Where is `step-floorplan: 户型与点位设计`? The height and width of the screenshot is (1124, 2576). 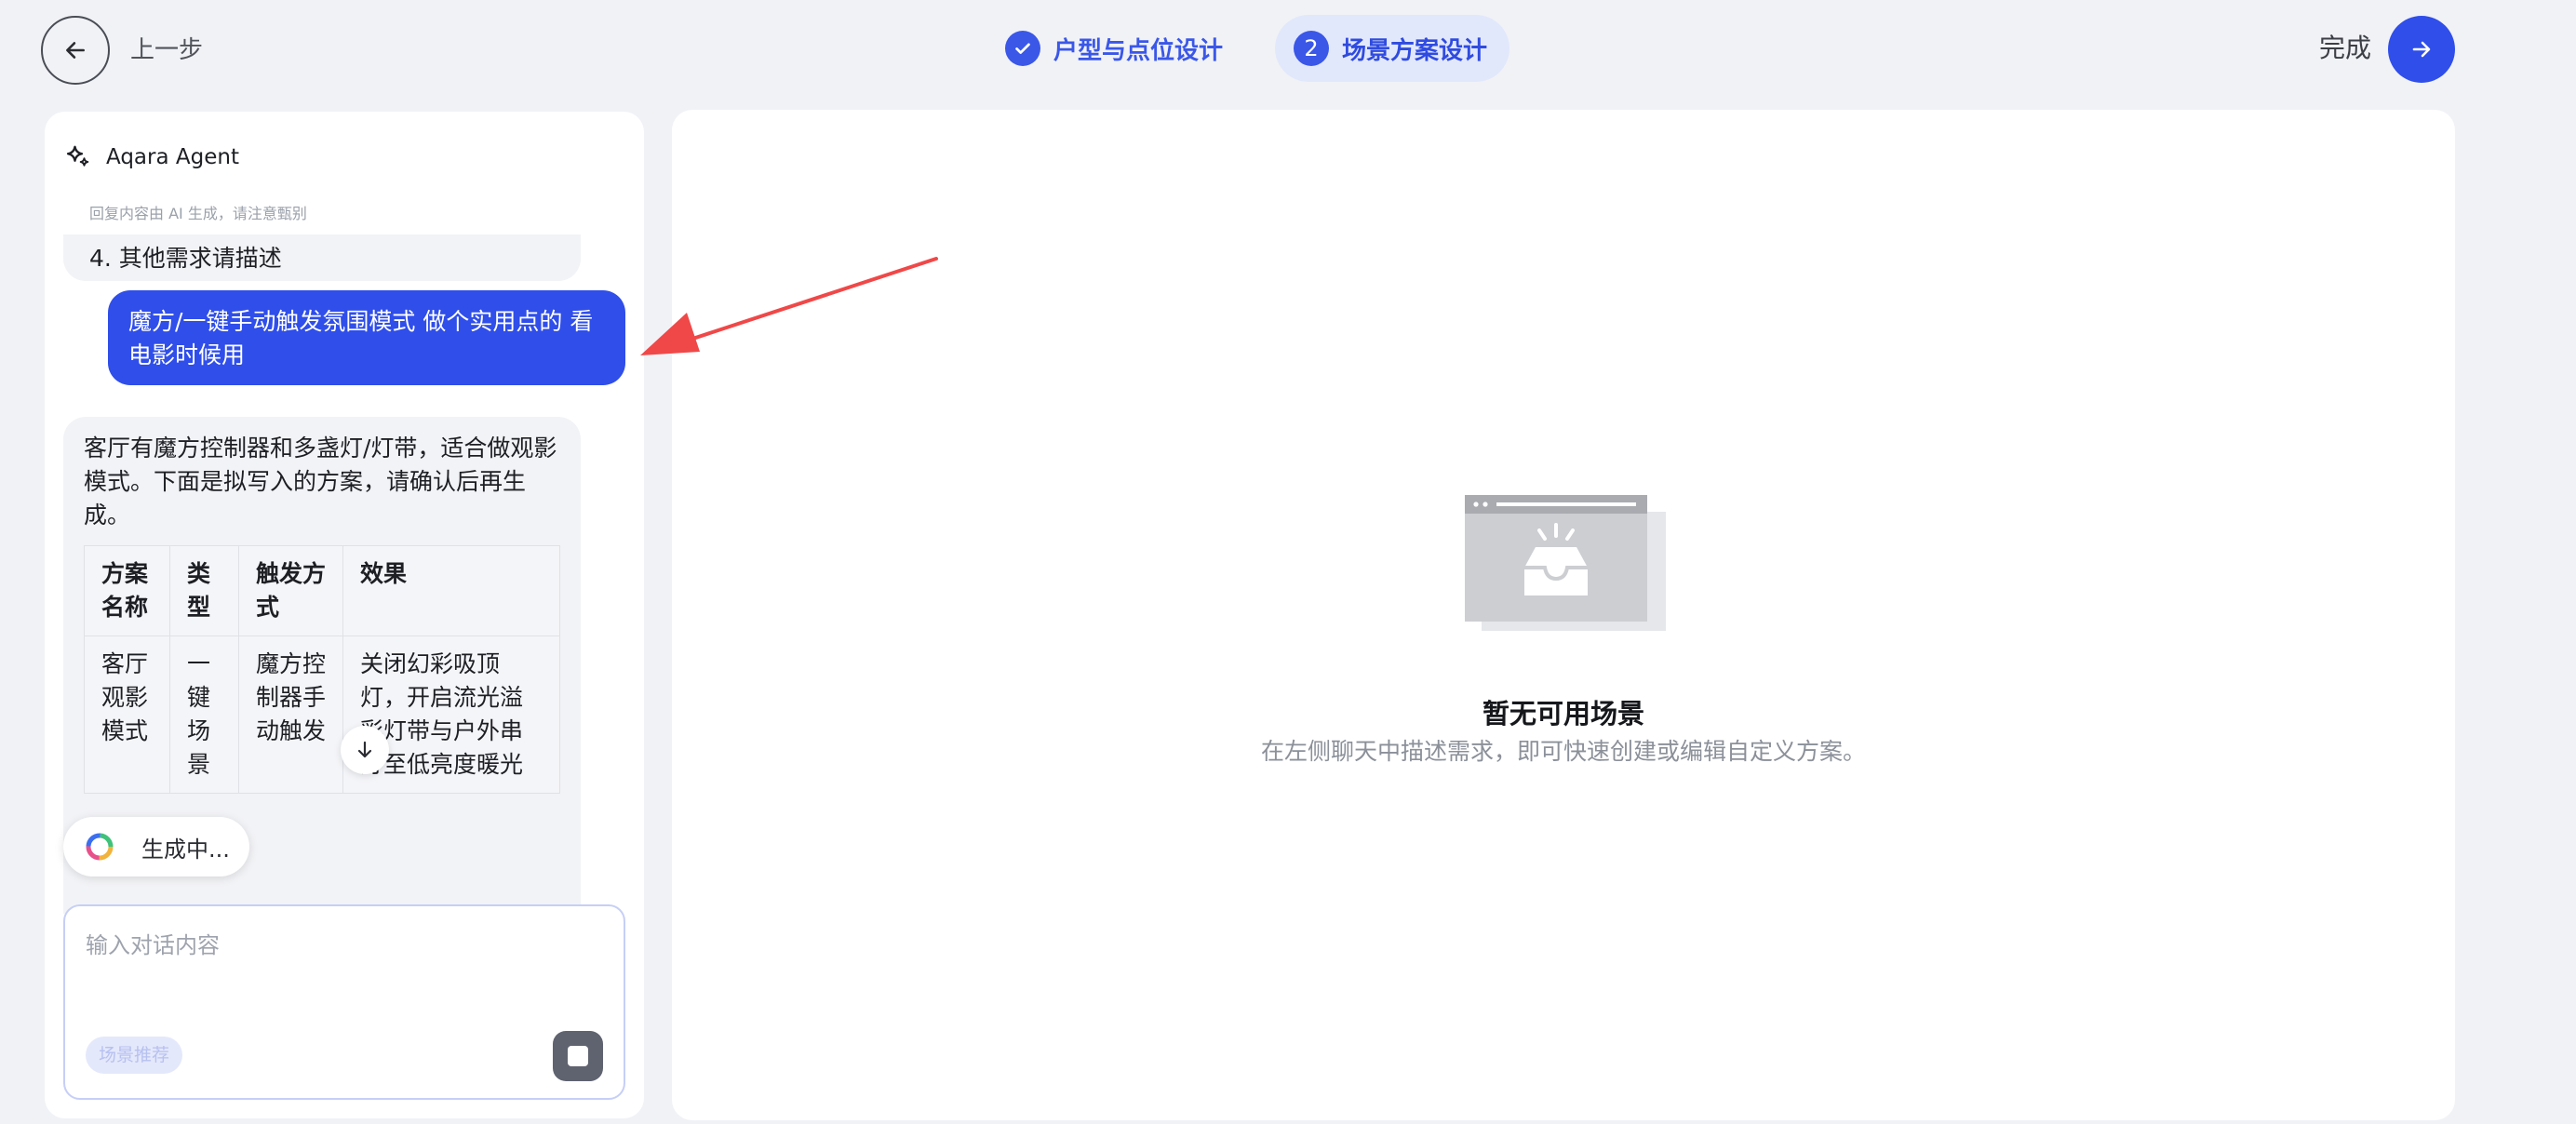
step-floorplan: 户型与点位设计 is located at coordinates (1115, 48).